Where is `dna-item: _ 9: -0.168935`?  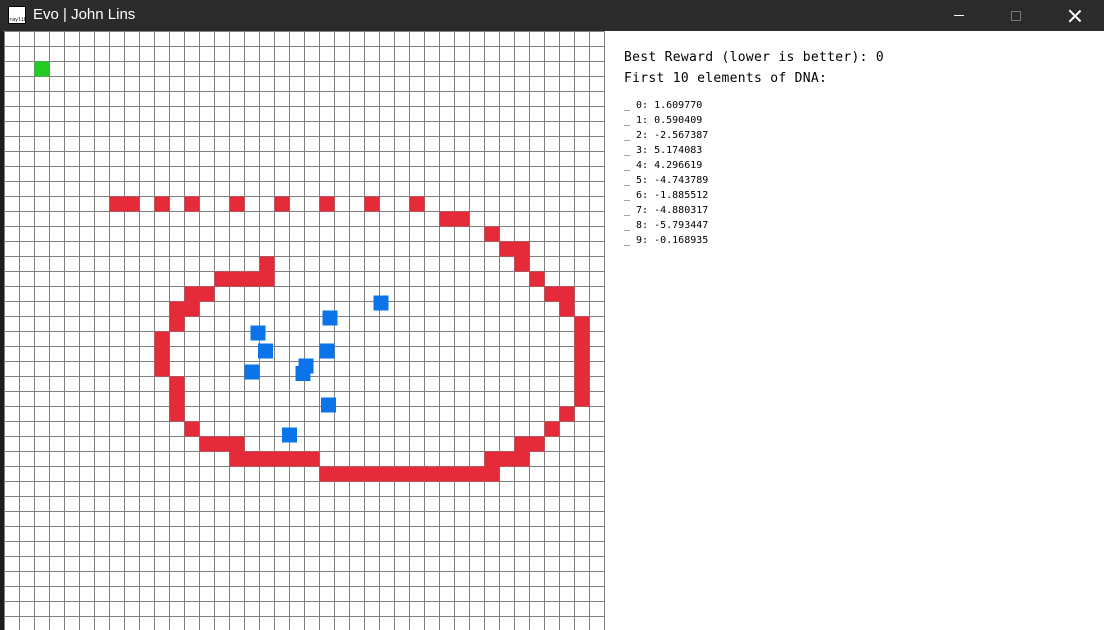
dna-item: _ 9: -0.168935 is located at coordinates (666, 240).